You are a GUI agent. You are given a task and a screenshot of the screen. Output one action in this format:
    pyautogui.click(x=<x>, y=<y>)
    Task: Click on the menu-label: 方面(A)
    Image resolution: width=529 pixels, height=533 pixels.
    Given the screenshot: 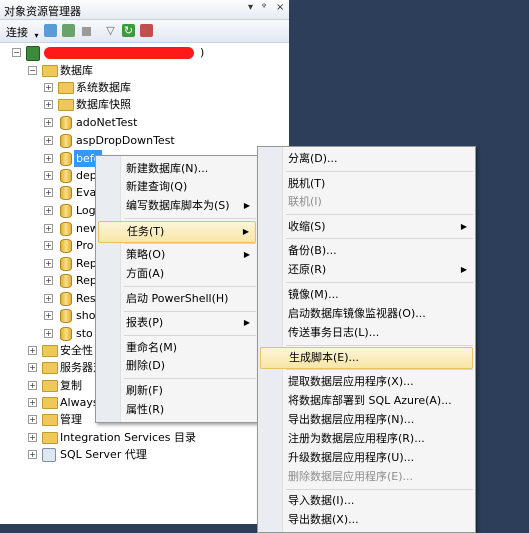 What is the action you would take?
    pyautogui.click(x=145, y=273)
    